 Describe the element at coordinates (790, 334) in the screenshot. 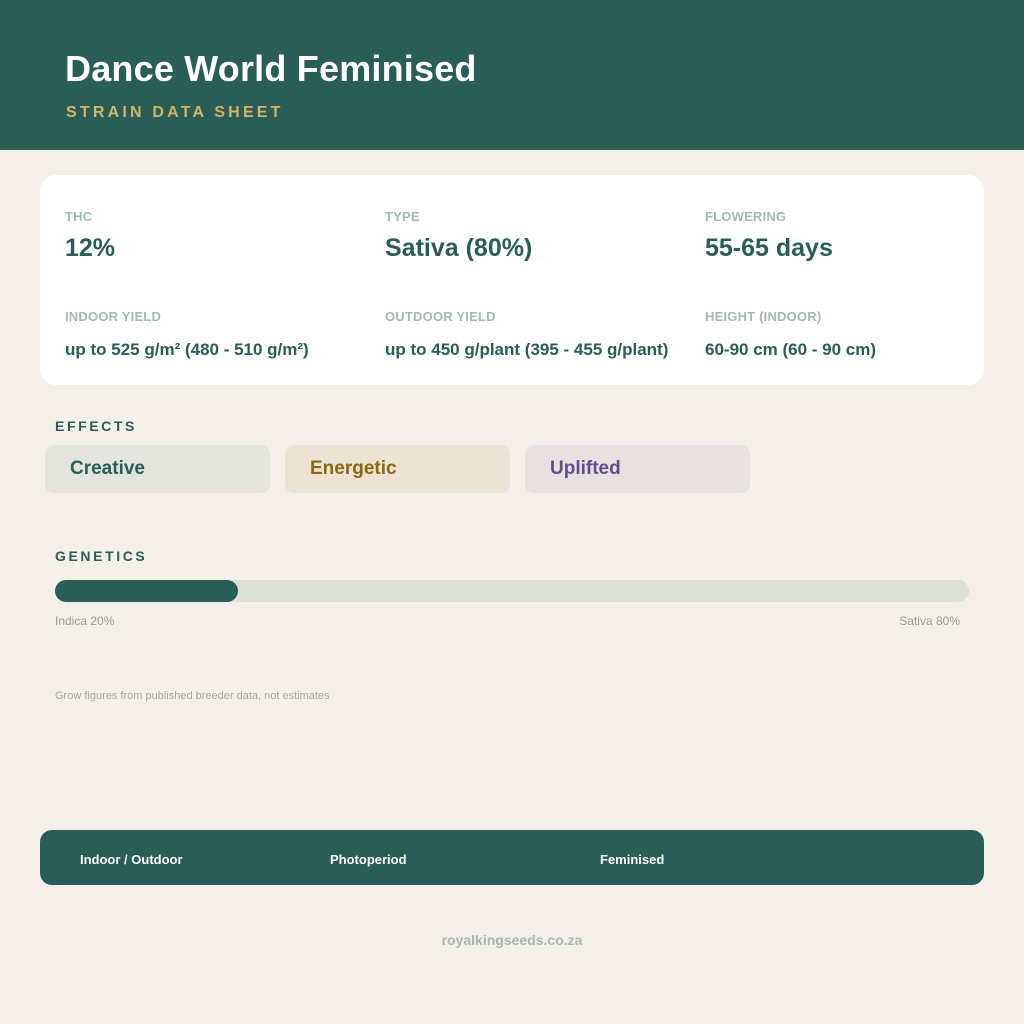

I see `stat-height: HEIGHT (INDOOR) 60-90 cm (60 - 90 cm)` at that location.